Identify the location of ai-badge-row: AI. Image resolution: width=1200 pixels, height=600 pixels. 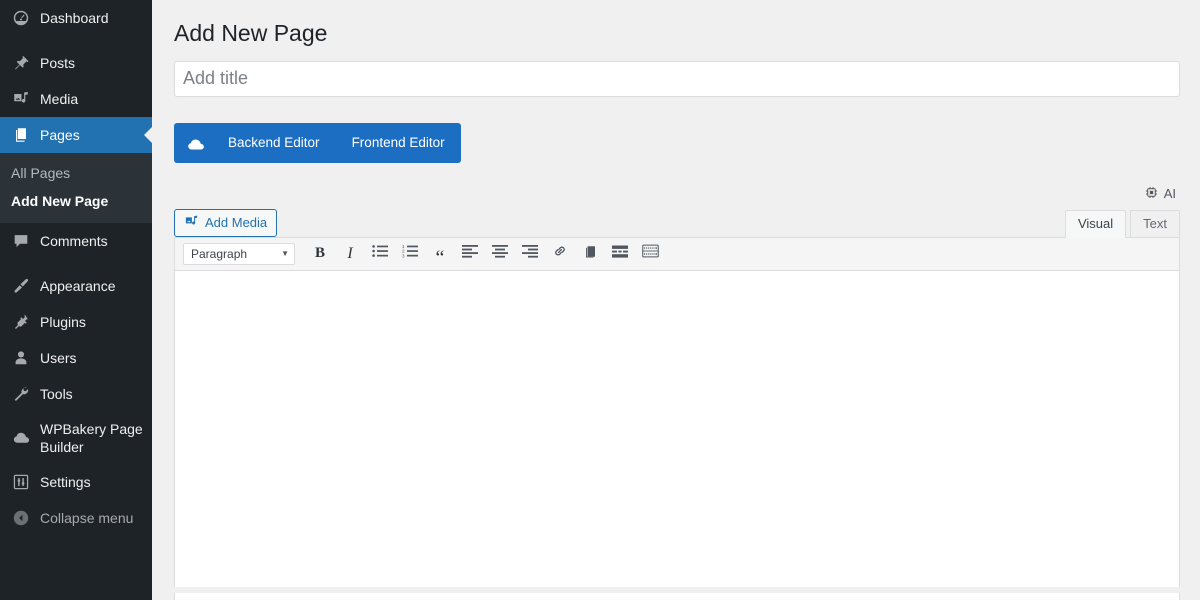
(677, 194).